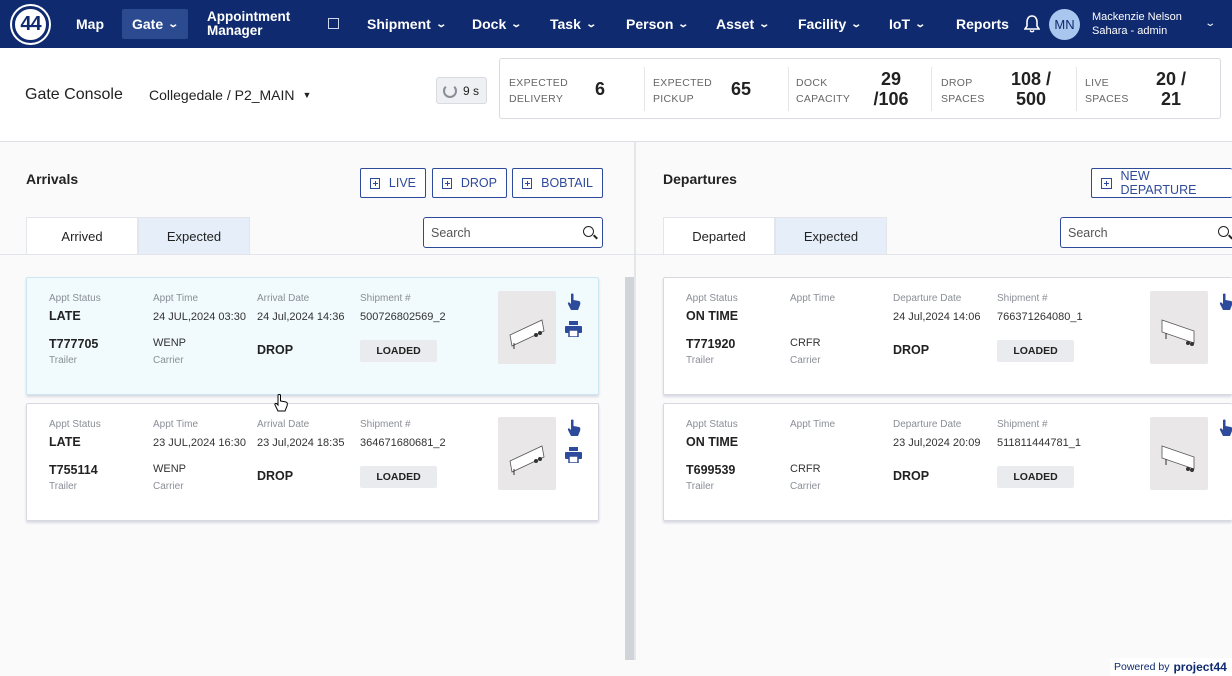 The height and width of the screenshot is (676, 1232). What do you see at coordinates (74, 94) in the screenshot?
I see `page-title: Gate Console` at bounding box center [74, 94].